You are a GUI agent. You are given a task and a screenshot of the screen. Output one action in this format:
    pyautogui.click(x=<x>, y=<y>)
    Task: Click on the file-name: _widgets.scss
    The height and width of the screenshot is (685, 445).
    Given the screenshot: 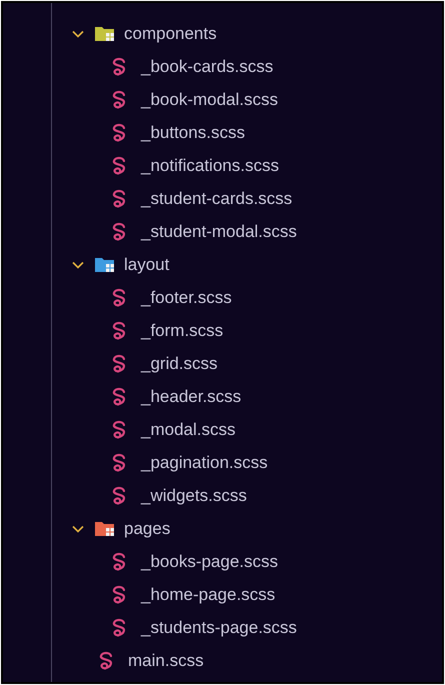 What is the action you would take?
    pyautogui.click(x=194, y=495)
    